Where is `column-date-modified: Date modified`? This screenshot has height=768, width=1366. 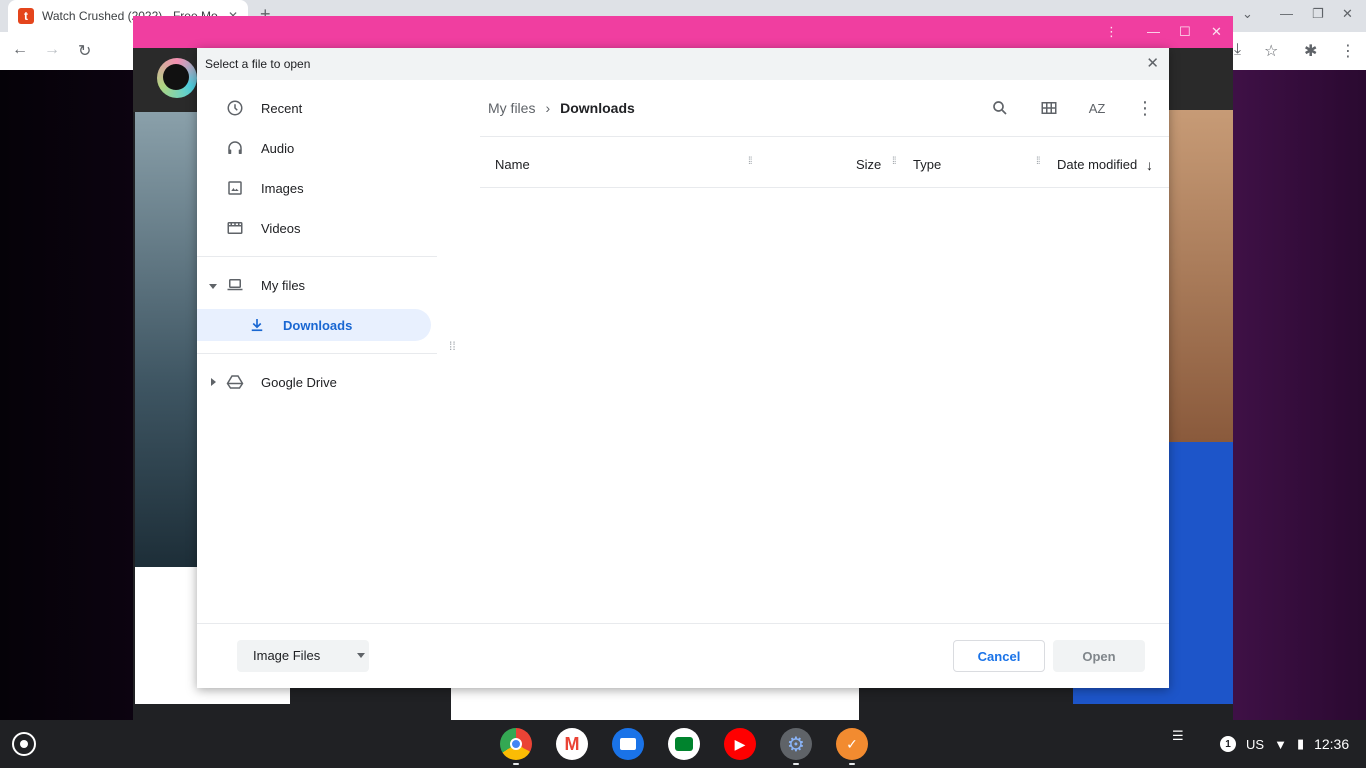
column-date-modified: Date modified is located at coordinates (1097, 164).